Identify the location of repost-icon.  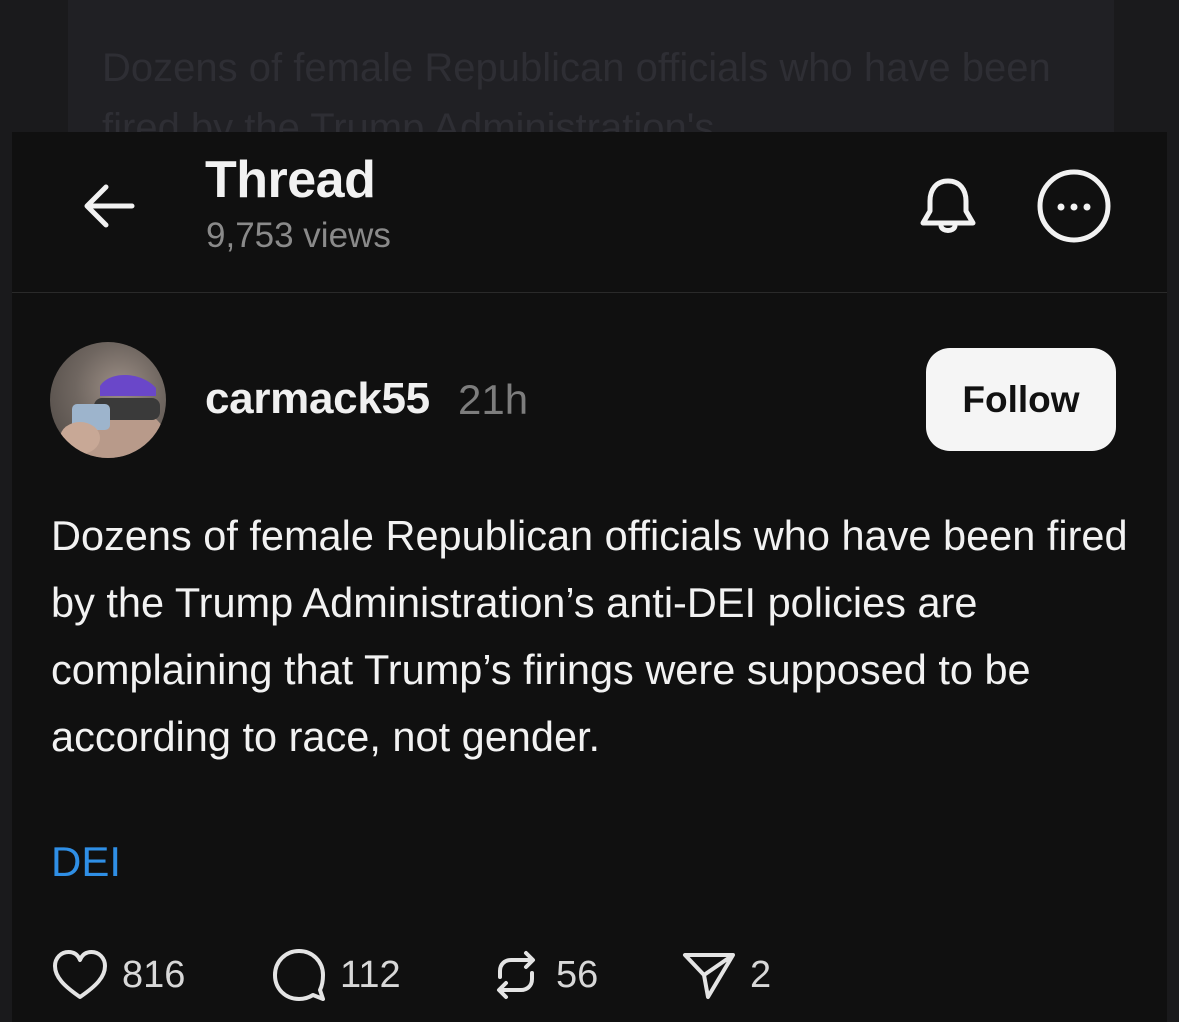
(516, 975).